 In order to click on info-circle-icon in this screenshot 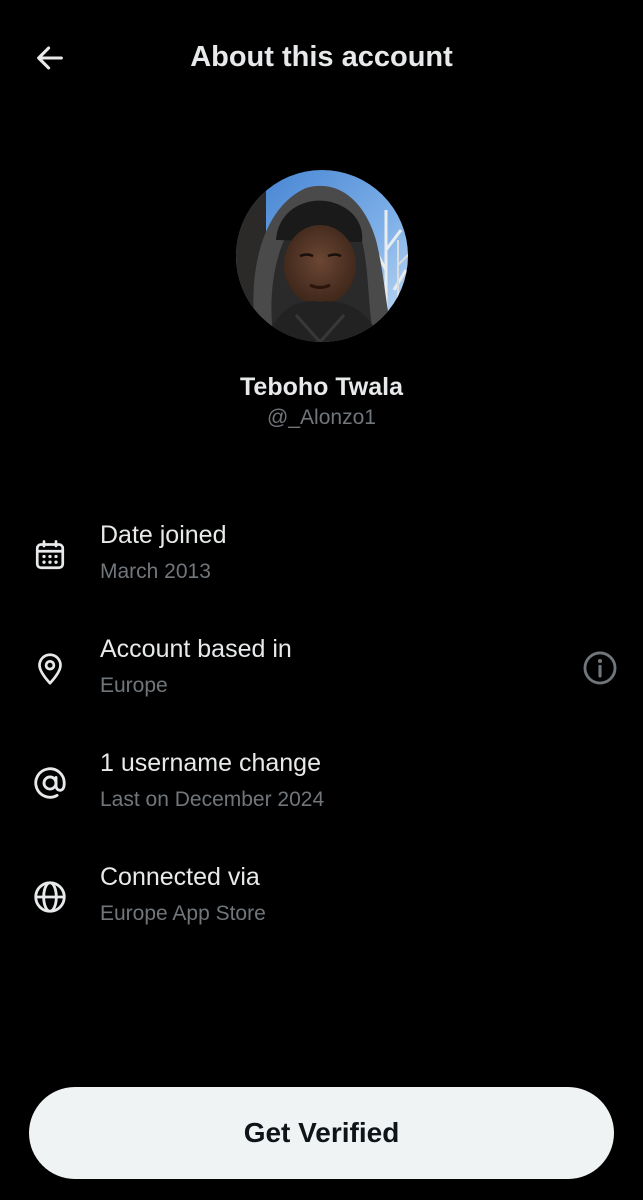, I will do `click(600, 668)`.